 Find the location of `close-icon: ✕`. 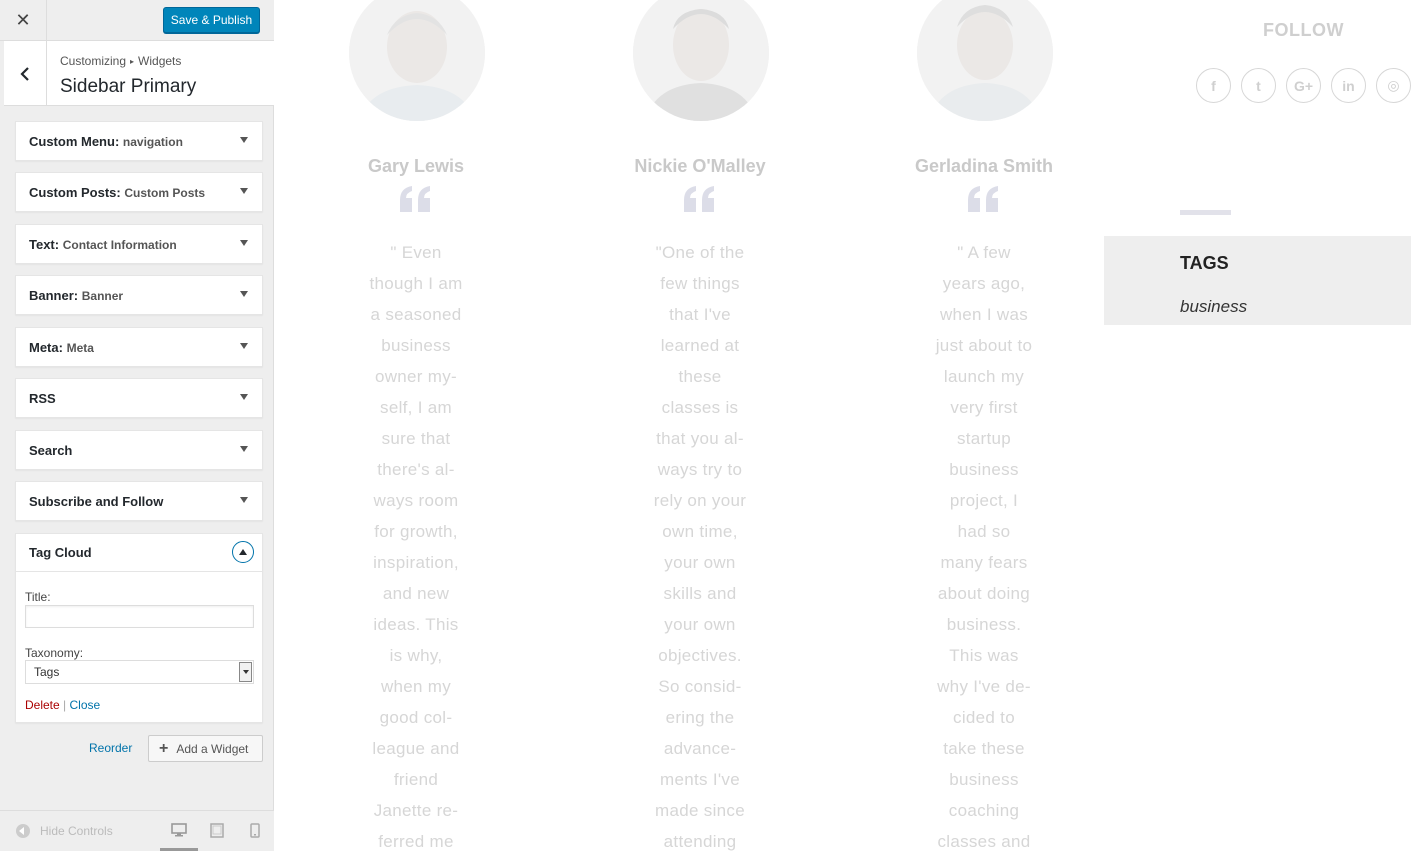

close-icon: ✕ is located at coordinates (23, 20).